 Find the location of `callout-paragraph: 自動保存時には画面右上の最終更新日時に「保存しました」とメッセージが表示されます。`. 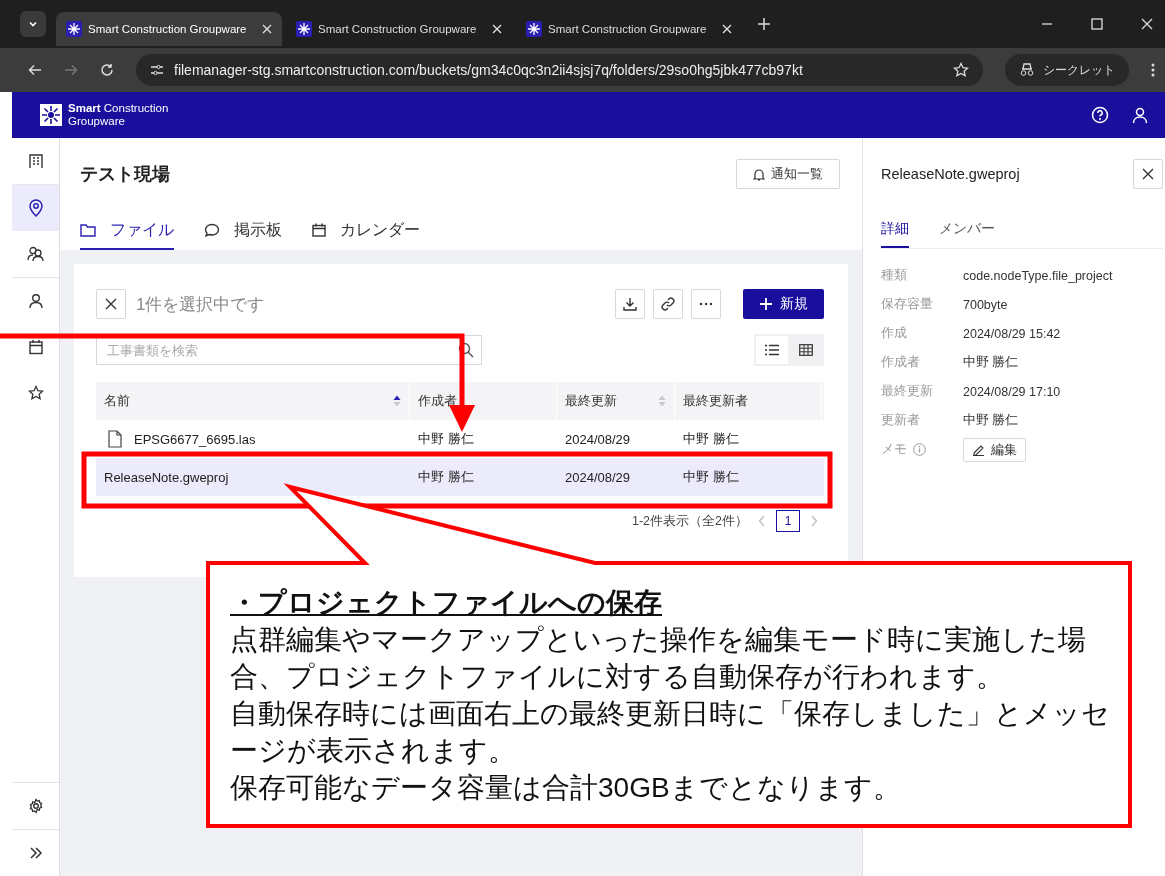

callout-paragraph: 自動保存時には画面右上の最終更新日時に「保存しました」とメッセージが表示されます。 is located at coordinates (670, 732).